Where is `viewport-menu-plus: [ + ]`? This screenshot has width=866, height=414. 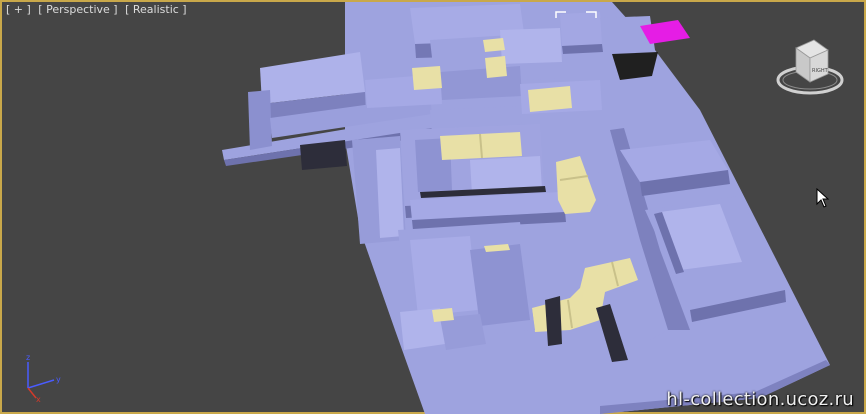
viewport-menu-plus: [ + ] is located at coordinates (18, 9).